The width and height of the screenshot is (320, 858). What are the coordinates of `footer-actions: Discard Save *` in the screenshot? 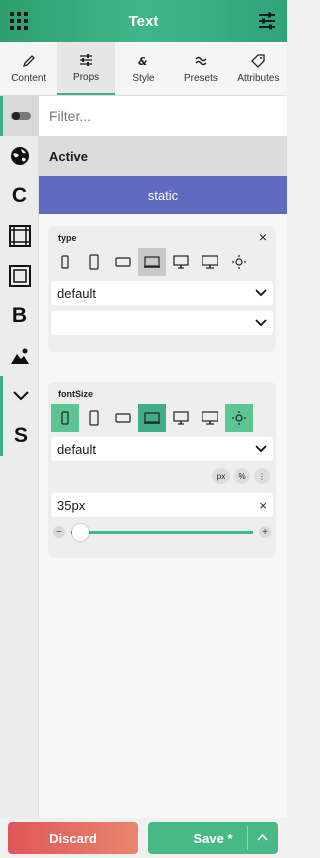 It's located at (143, 838).